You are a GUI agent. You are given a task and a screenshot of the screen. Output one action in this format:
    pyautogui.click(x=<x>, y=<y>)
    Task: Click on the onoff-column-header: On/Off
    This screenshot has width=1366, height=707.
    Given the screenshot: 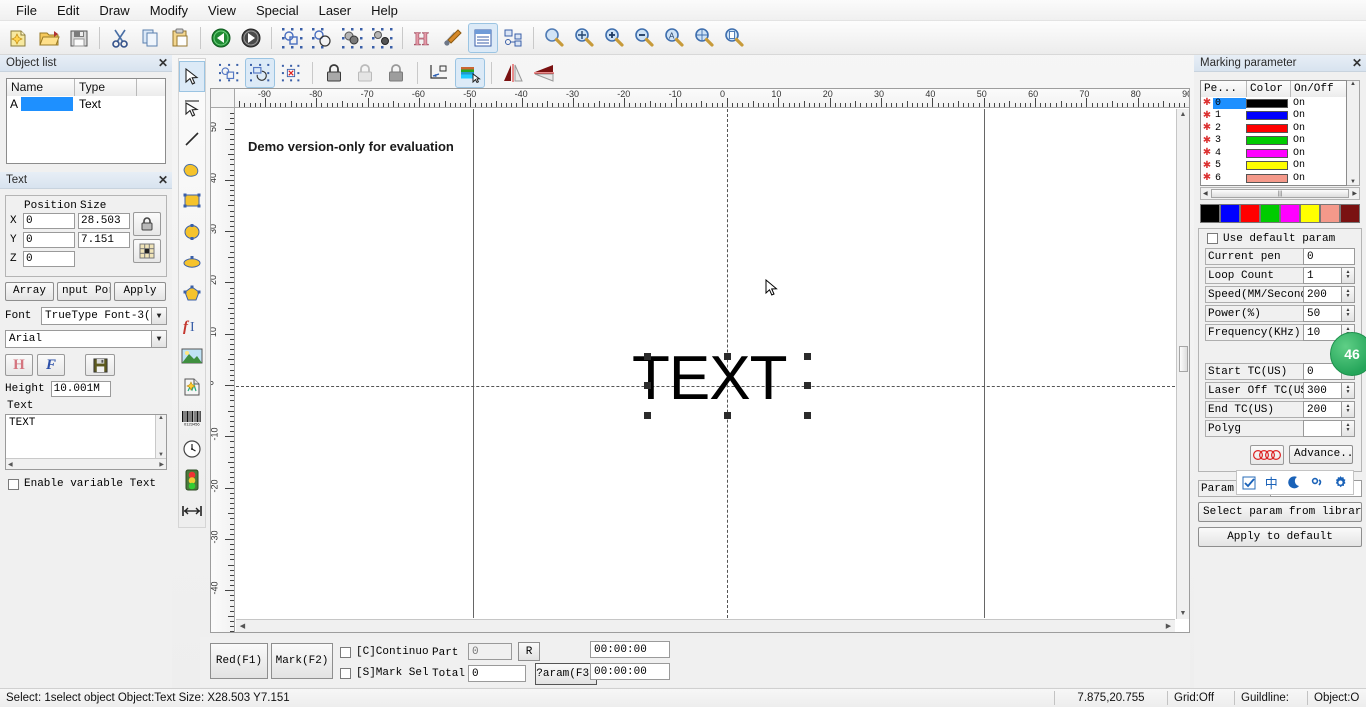 What is the action you would take?
    pyautogui.click(x=1312, y=89)
    